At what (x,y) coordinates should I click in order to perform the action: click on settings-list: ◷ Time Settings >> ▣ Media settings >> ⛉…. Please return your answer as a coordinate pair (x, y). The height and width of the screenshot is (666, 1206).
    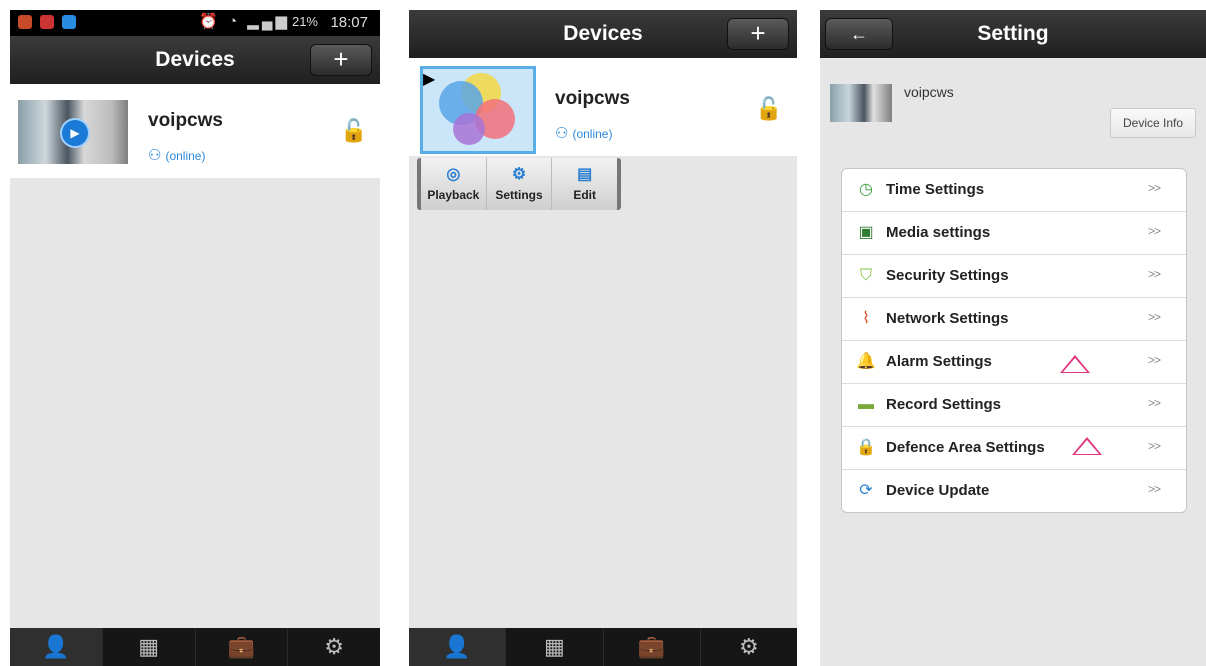
    Looking at the image, I should click on (1014, 340).